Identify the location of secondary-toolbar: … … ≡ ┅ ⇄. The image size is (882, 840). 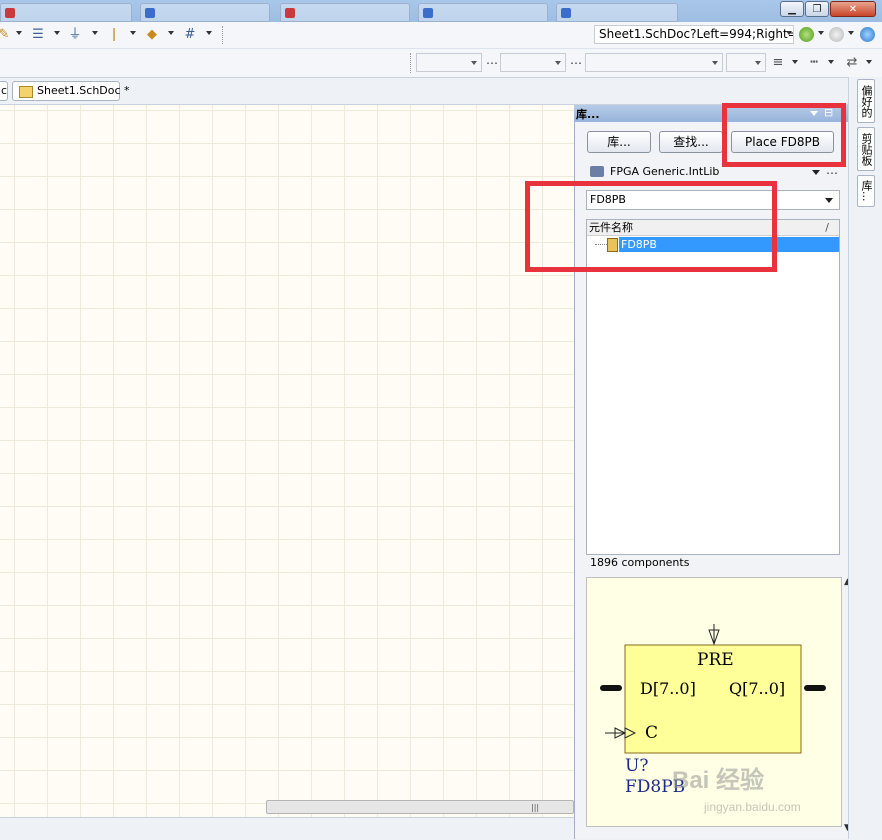
(441, 63).